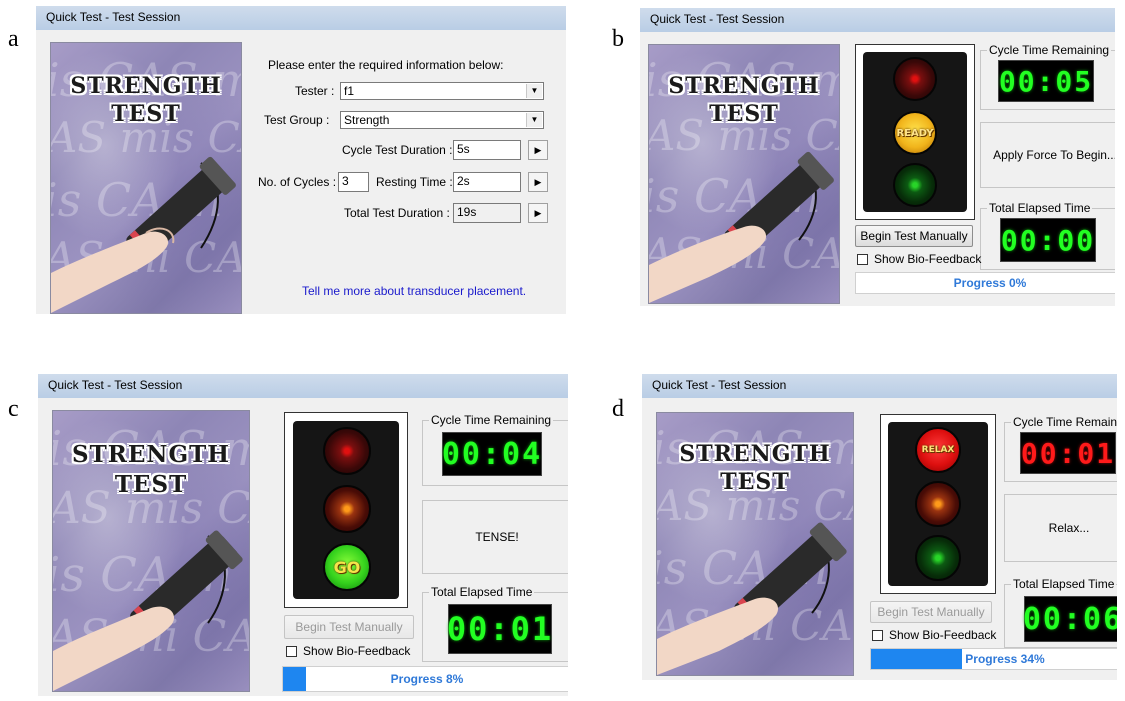 The width and height of the screenshot is (1125, 701). I want to click on ready-lamp-text: READY, so click(915, 133).